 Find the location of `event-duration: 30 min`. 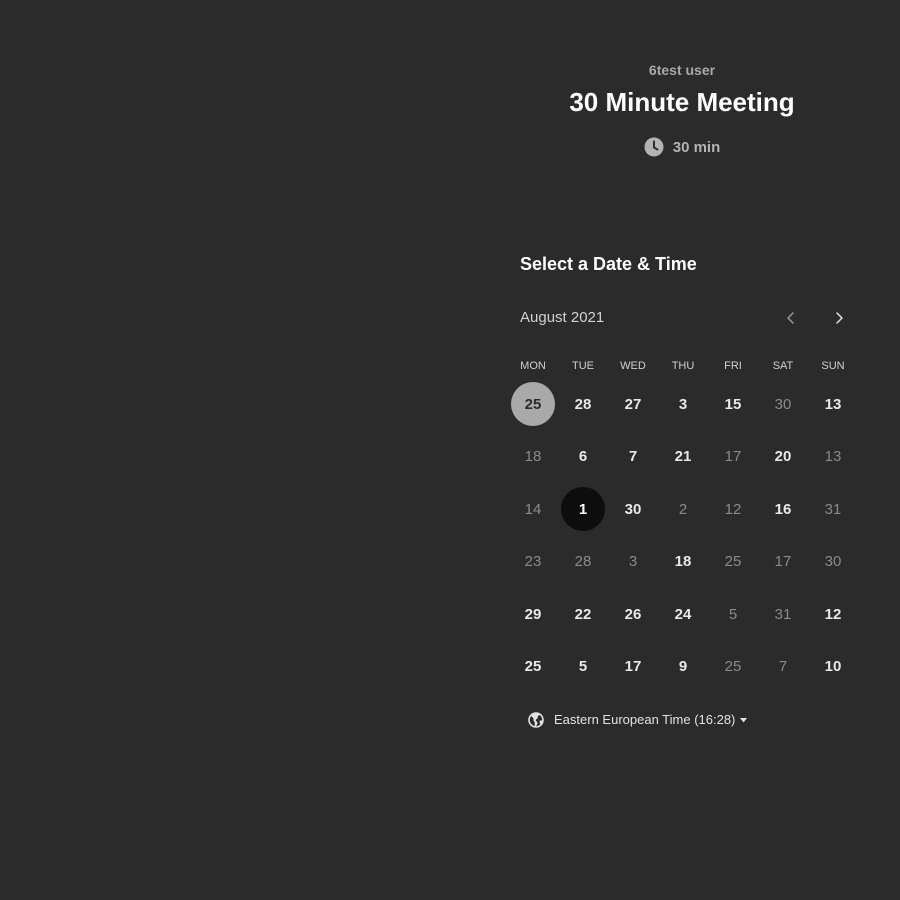

event-duration: 30 min is located at coordinates (682, 147).